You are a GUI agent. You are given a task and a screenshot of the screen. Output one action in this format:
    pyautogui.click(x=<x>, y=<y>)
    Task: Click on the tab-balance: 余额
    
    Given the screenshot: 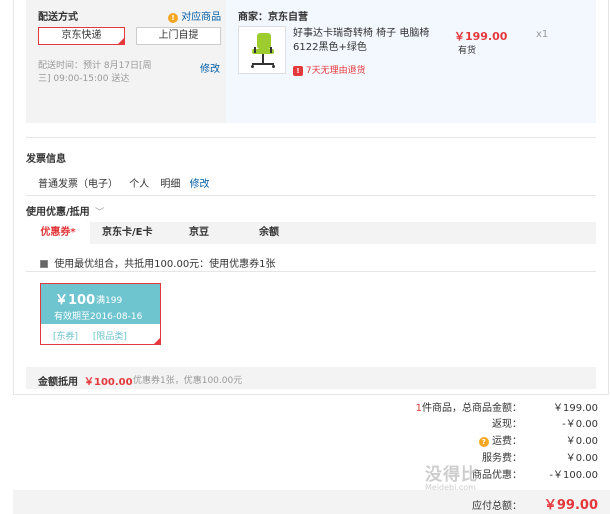 What is the action you would take?
    pyautogui.click(x=269, y=233)
    